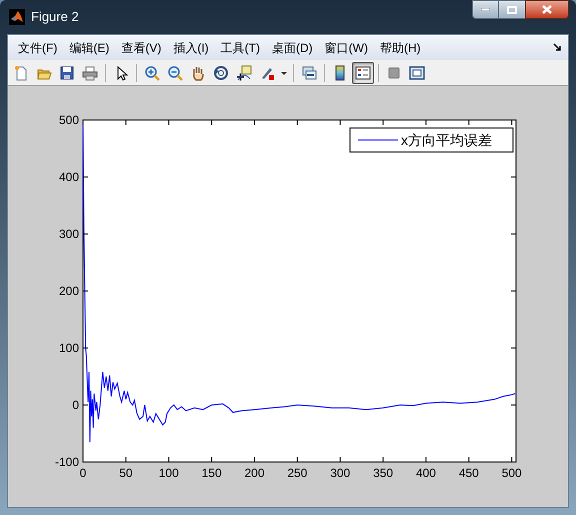 The width and height of the screenshot is (576, 515). I want to click on x-tick-label: 300, so click(340, 473).